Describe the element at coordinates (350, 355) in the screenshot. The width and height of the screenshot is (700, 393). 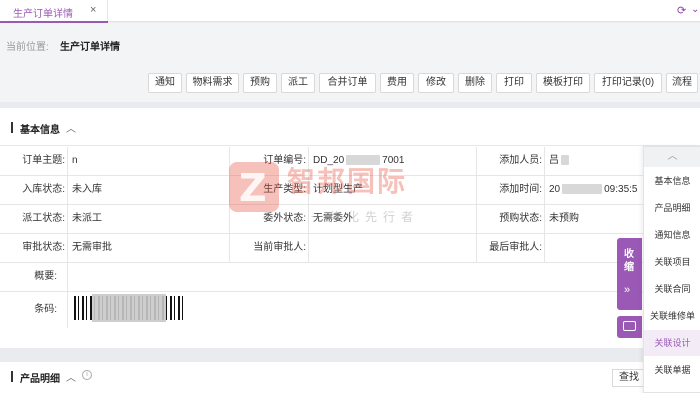
I see `section-gap` at that location.